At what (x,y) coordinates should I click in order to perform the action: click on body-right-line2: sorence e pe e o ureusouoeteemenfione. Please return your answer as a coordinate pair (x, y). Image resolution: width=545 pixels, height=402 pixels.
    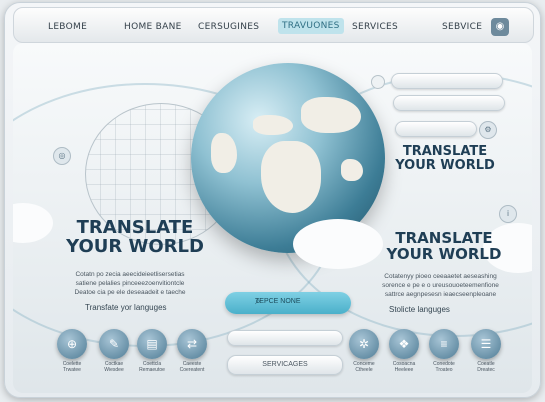
    Looking at the image, I should click on (440, 285).